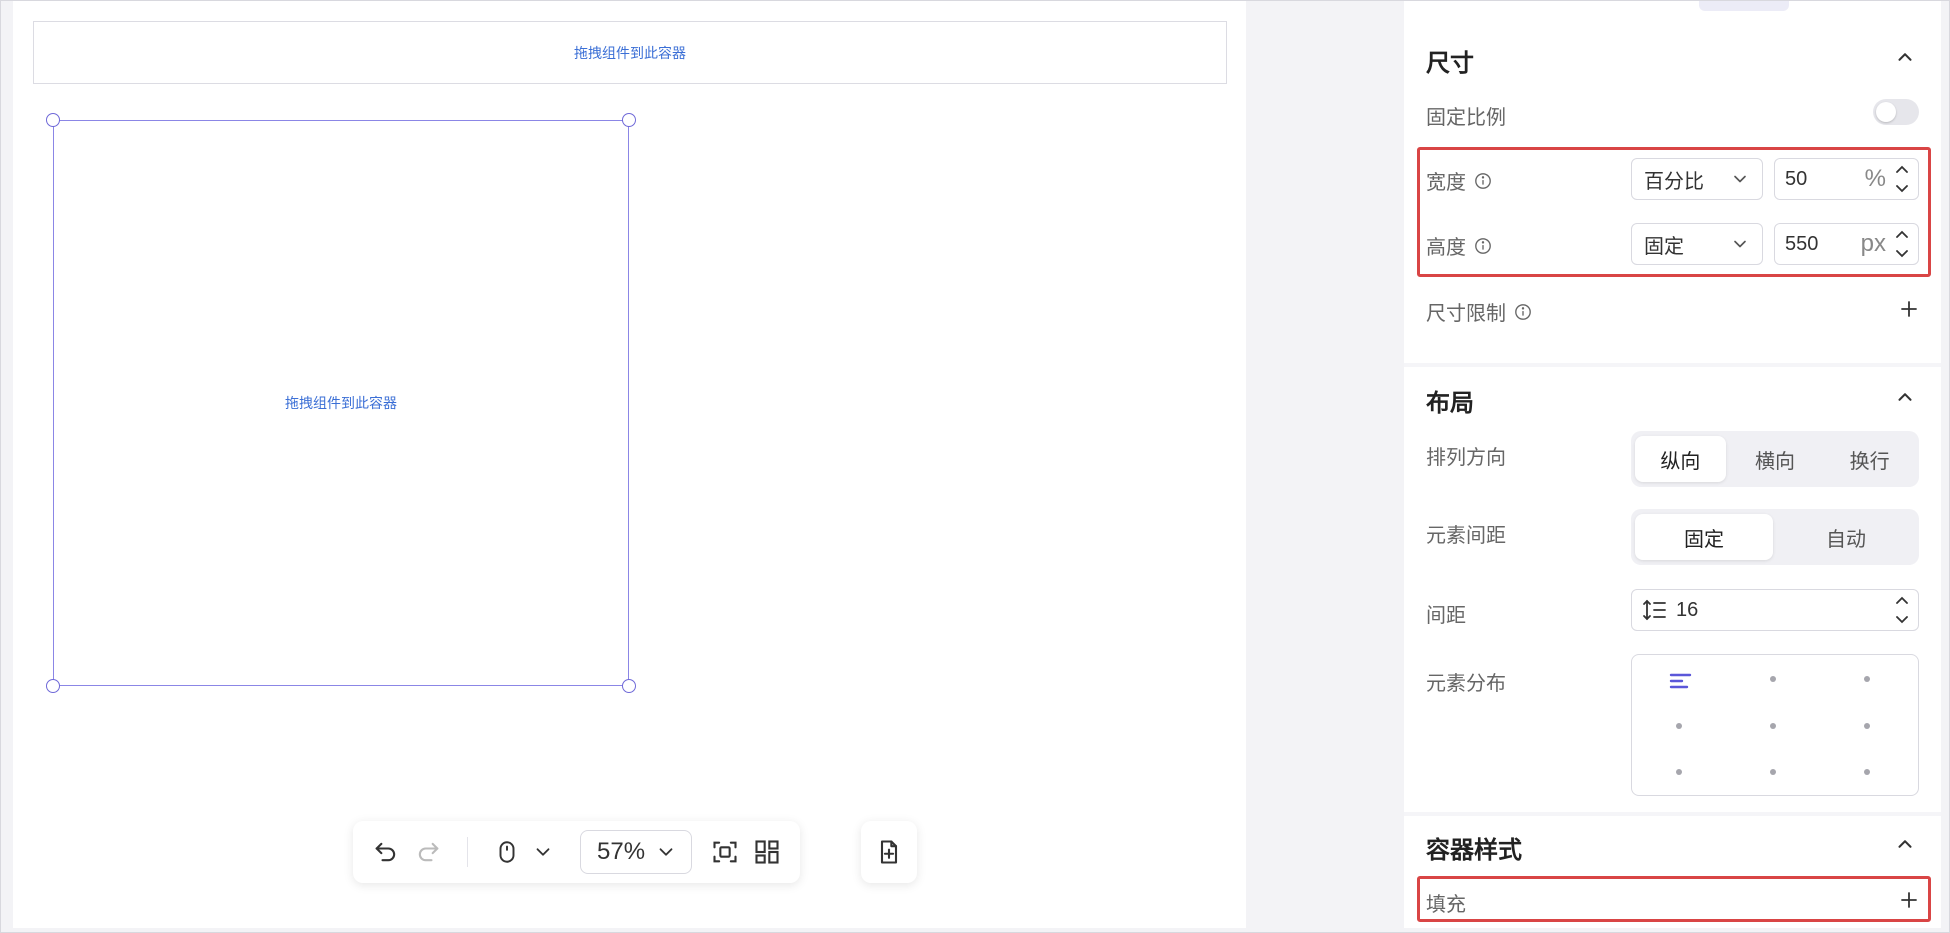  I want to click on mouse-icon, so click(507, 852).